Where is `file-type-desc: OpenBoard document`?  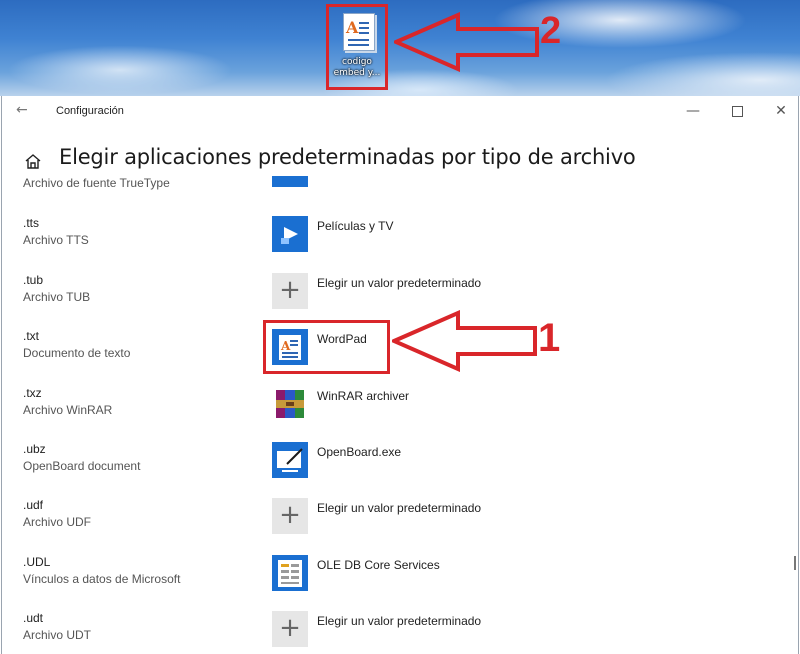 file-type-desc: OpenBoard document is located at coordinates (82, 466).